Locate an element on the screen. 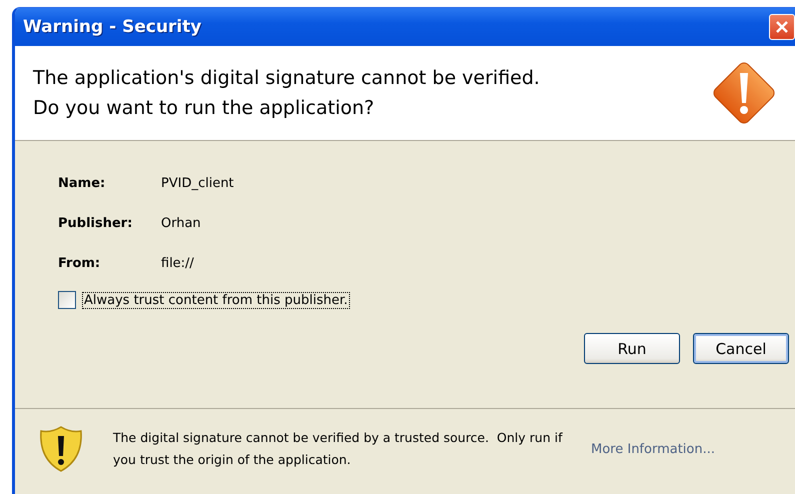 The width and height of the screenshot is (795, 494). field-value: PVID_client is located at coordinates (197, 183).